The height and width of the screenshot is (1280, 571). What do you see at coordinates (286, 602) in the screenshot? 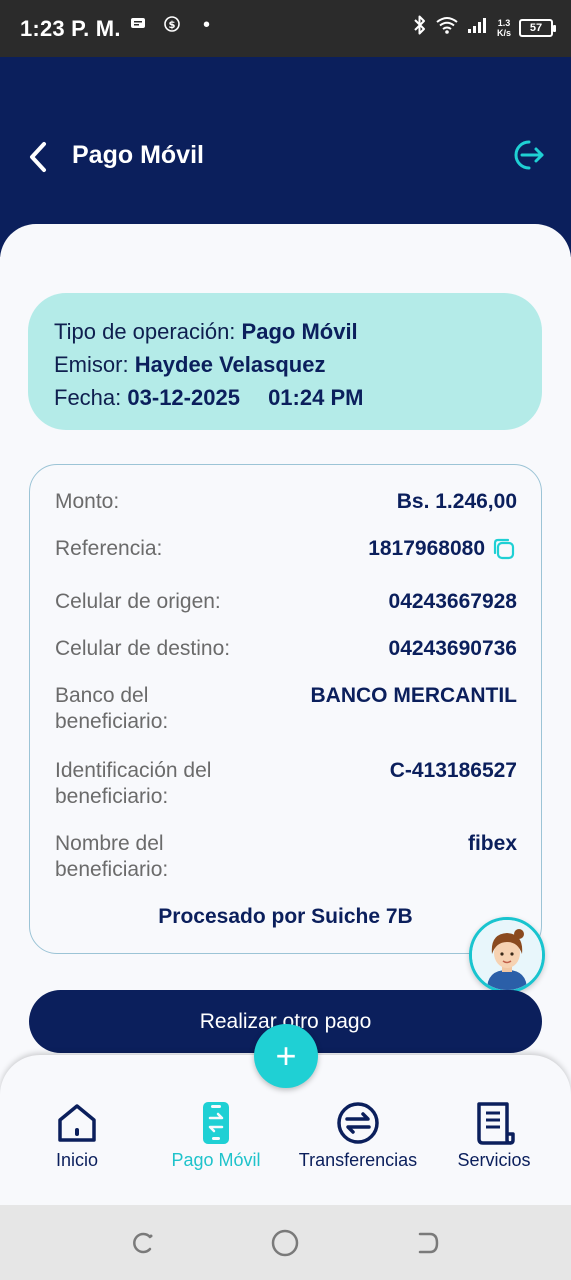
I see `detail-row-origin-phone: Celular de origen: 04243667928` at bounding box center [286, 602].